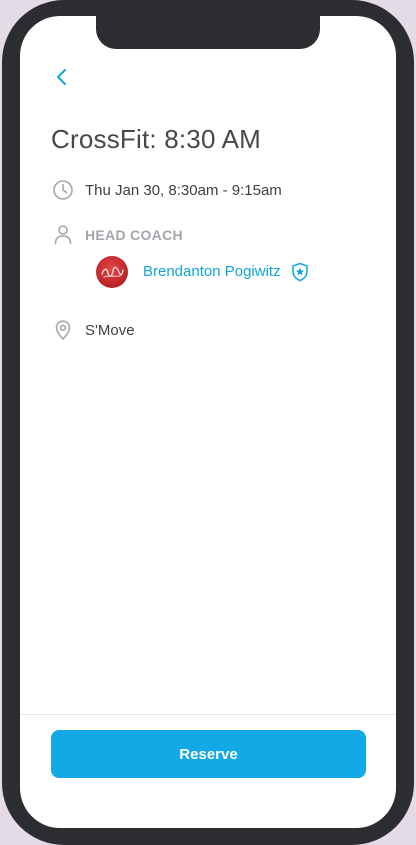 The height and width of the screenshot is (845, 416). What do you see at coordinates (212, 271) in the screenshot?
I see `coach-name-link: Brendanton Pogiwitz` at bounding box center [212, 271].